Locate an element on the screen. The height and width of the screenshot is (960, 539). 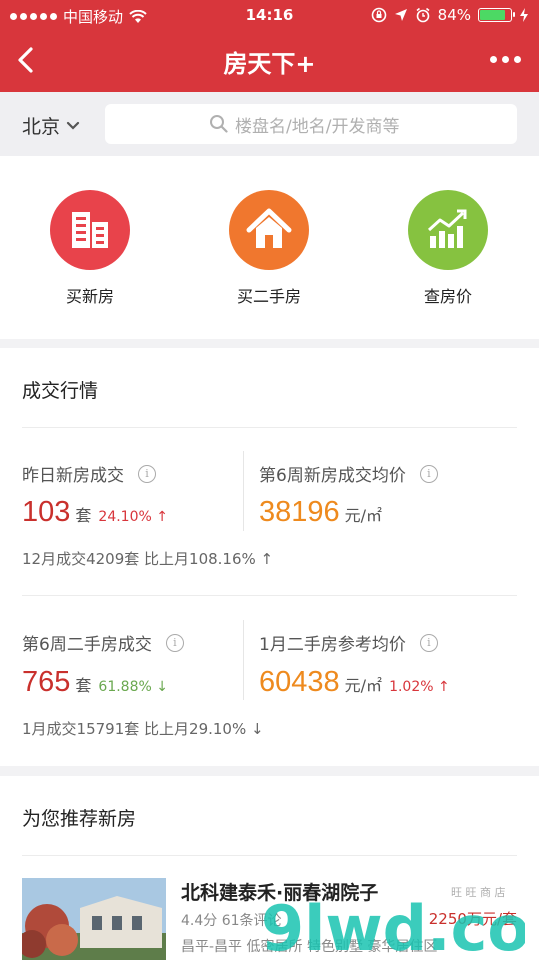
week-new-avg-value: 38196 元/㎡ is located at coordinates (320, 512).